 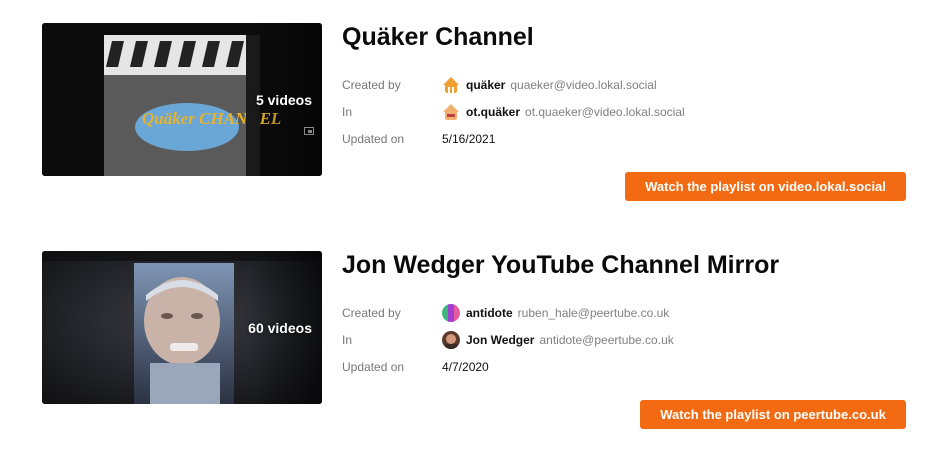 I want to click on channel-handle: antidote@peertube.co.uk, so click(x=606, y=340).